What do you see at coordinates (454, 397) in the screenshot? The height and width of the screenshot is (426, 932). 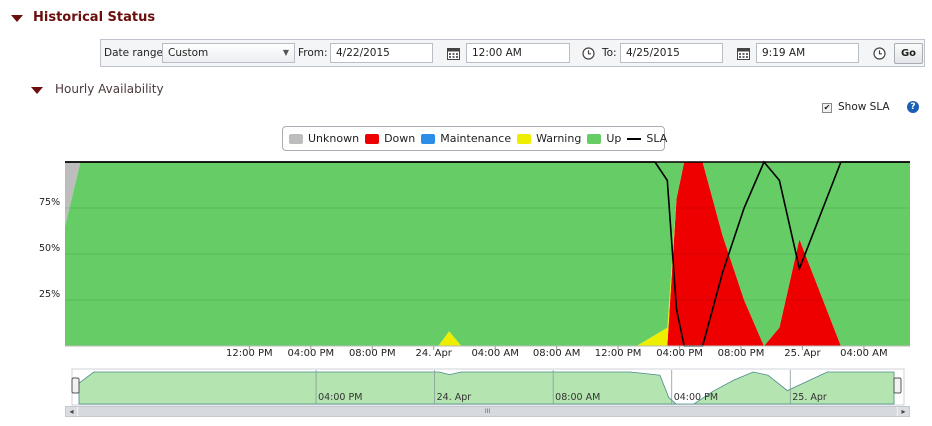 I see `navigator-tick-label: 24. Apr` at bounding box center [454, 397].